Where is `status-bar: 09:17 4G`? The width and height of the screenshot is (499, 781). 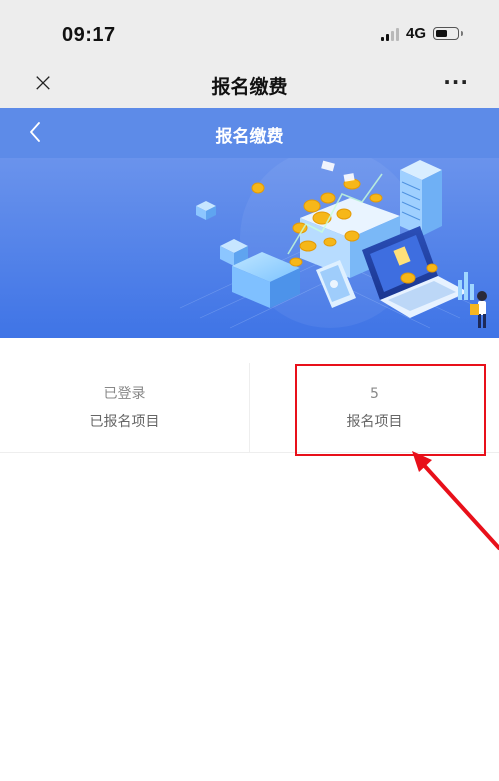
status-bar: 09:17 4G is located at coordinates (249, 31).